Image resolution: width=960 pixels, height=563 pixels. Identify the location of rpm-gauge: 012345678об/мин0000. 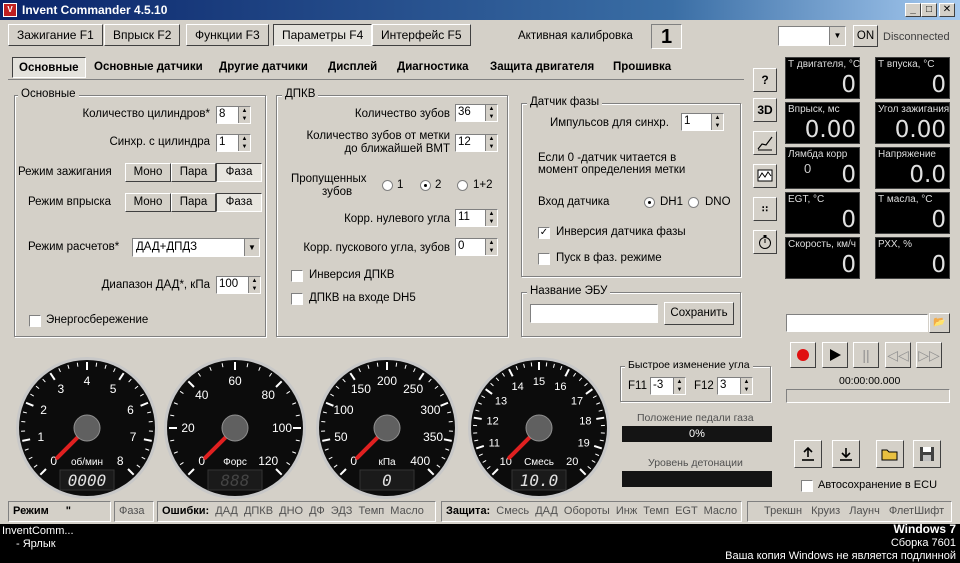
(87, 428).